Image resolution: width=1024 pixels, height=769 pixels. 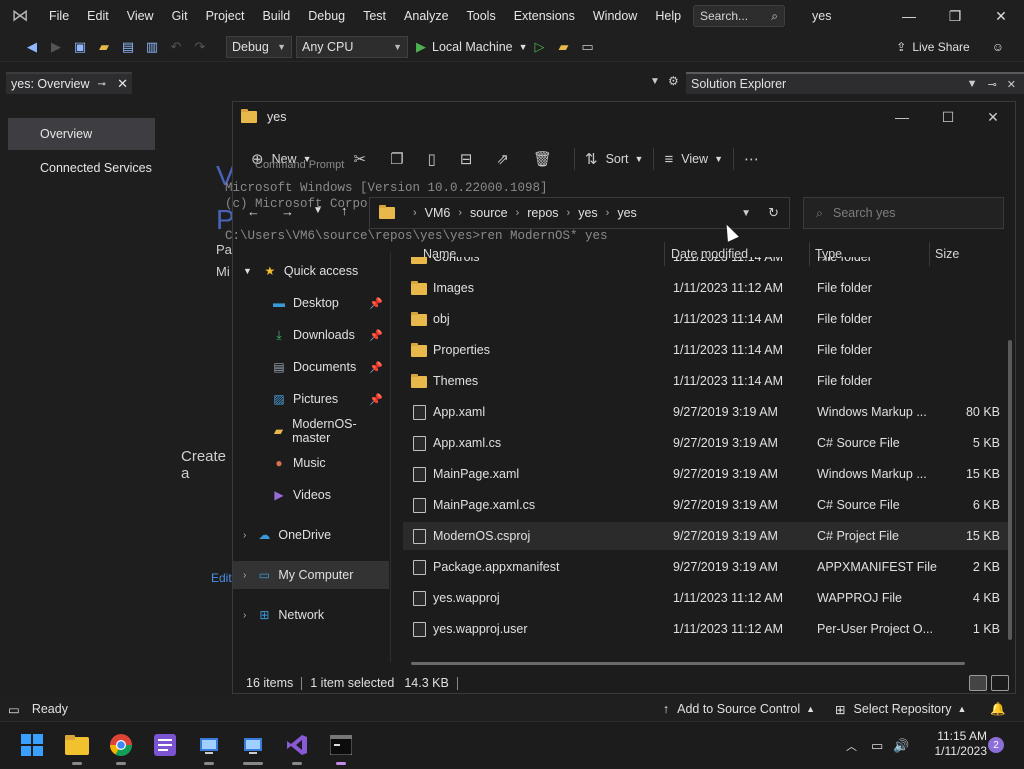 What do you see at coordinates (588, 47) in the screenshot?
I see `layout-icon: ▭` at bounding box center [588, 47].